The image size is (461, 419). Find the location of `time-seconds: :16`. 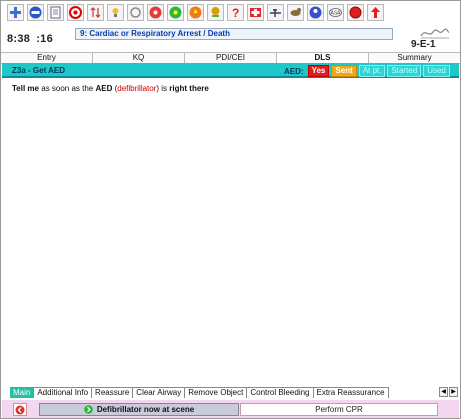

time-seconds: :16 is located at coordinates (45, 39).